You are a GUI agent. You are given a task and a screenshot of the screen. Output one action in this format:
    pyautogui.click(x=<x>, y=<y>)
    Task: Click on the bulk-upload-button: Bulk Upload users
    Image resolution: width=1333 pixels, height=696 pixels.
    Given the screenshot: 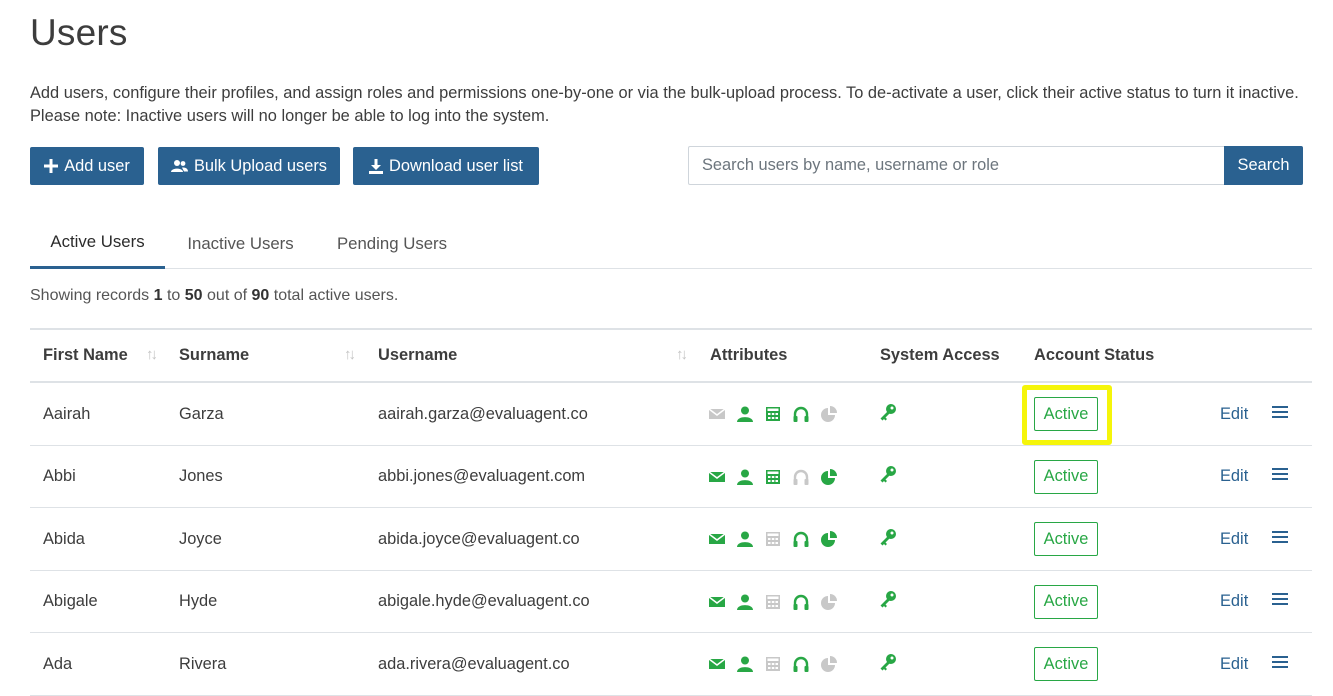 What is the action you would take?
    pyautogui.click(x=249, y=166)
    